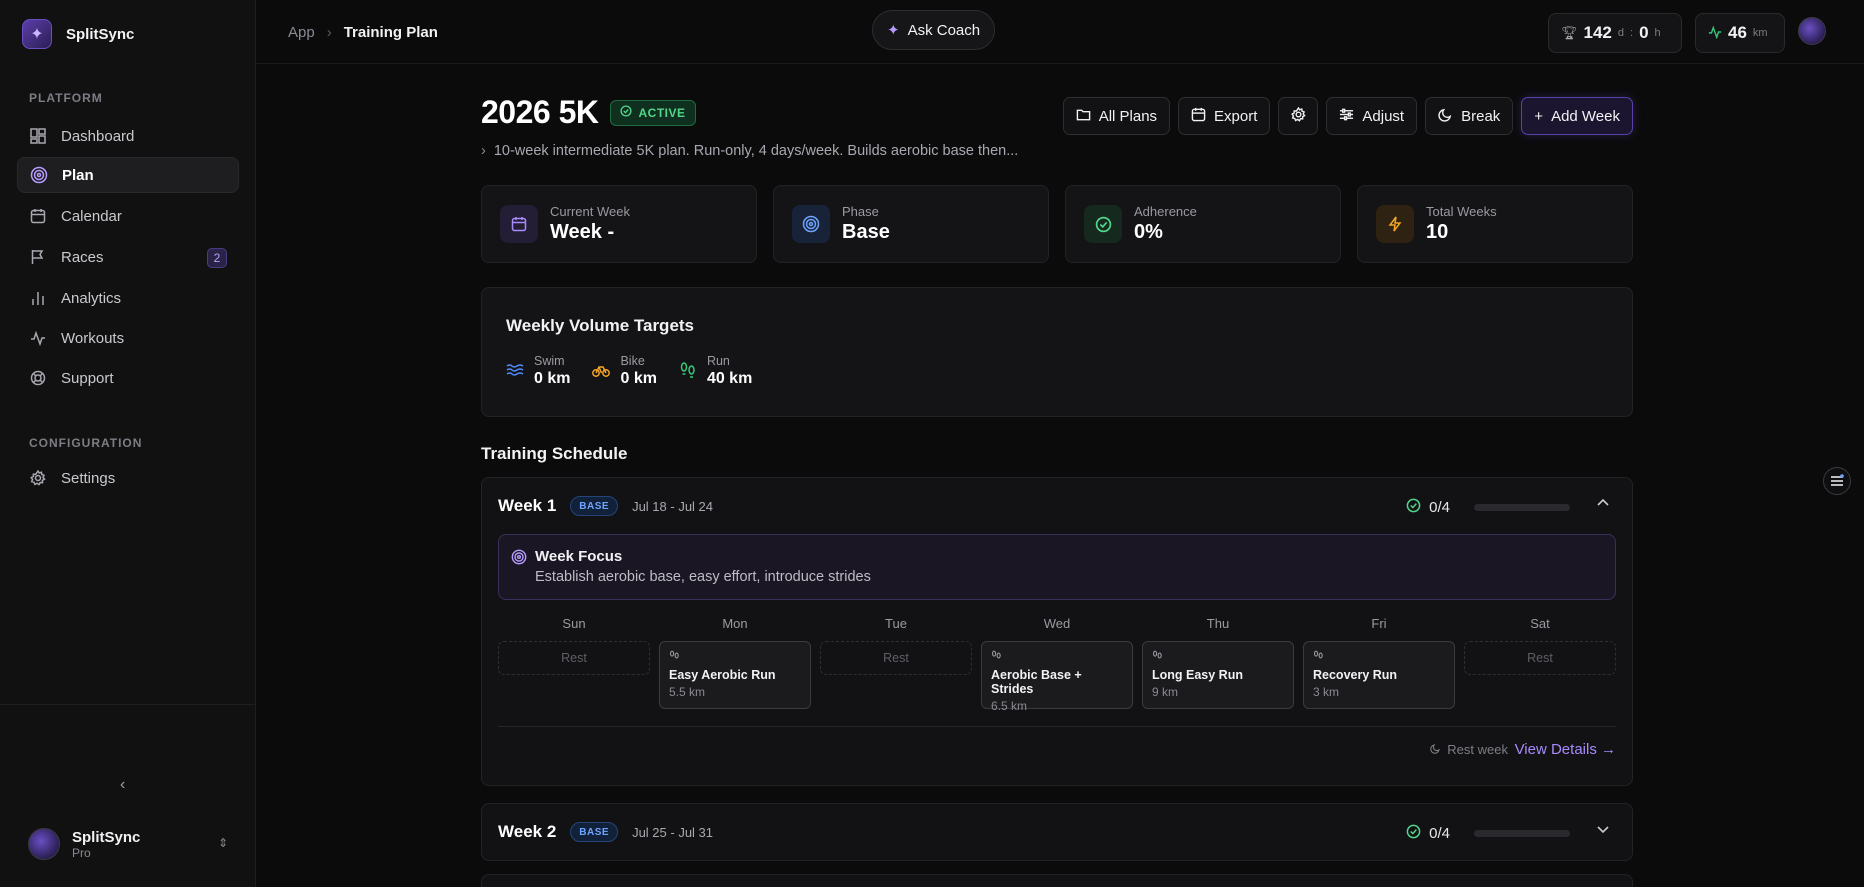 The height and width of the screenshot is (887, 1864). Describe the element at coordinates (128, 257) in the screenshot. I see `sidebar-item-races: Races 2` at that location.